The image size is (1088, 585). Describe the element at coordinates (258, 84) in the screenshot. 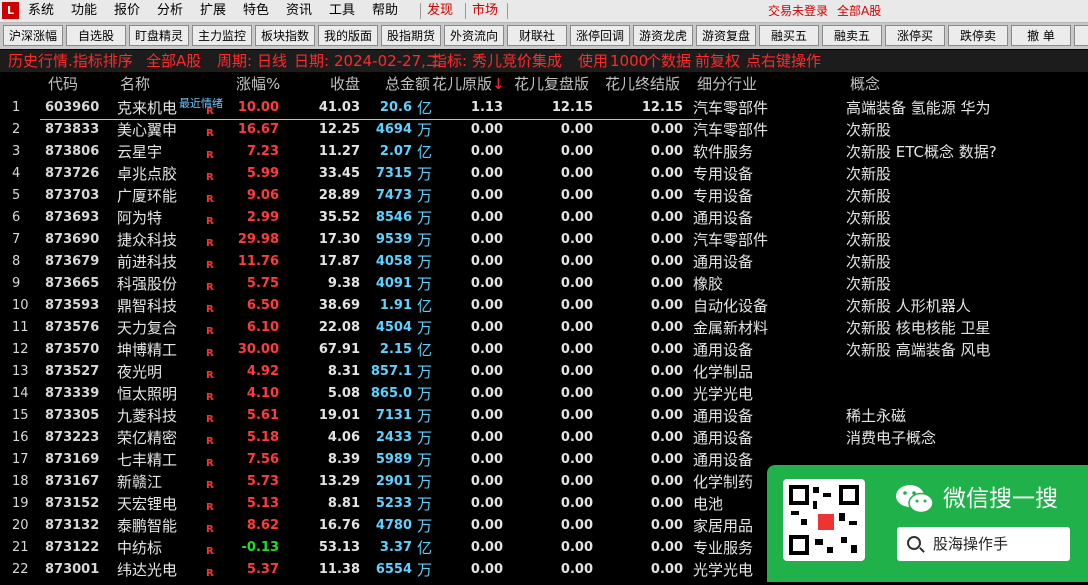

I see `col-header-change: 涨幅%` at that location.